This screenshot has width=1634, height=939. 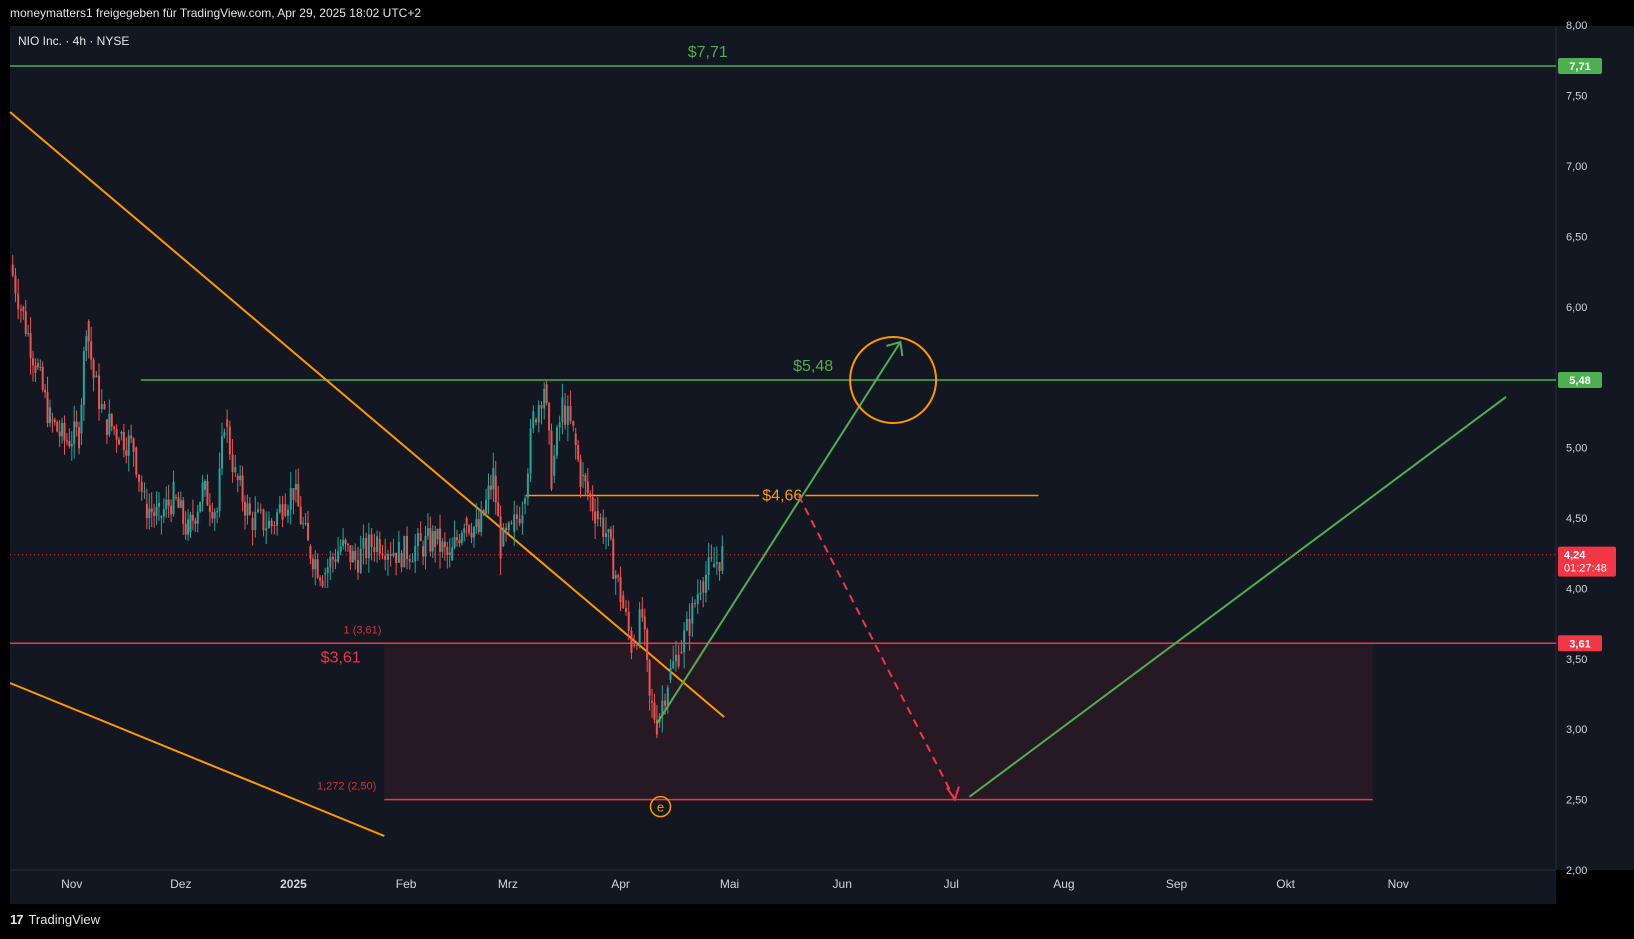 I want to click on y-tick-label: 4,00, so click(x=1576, y=589).